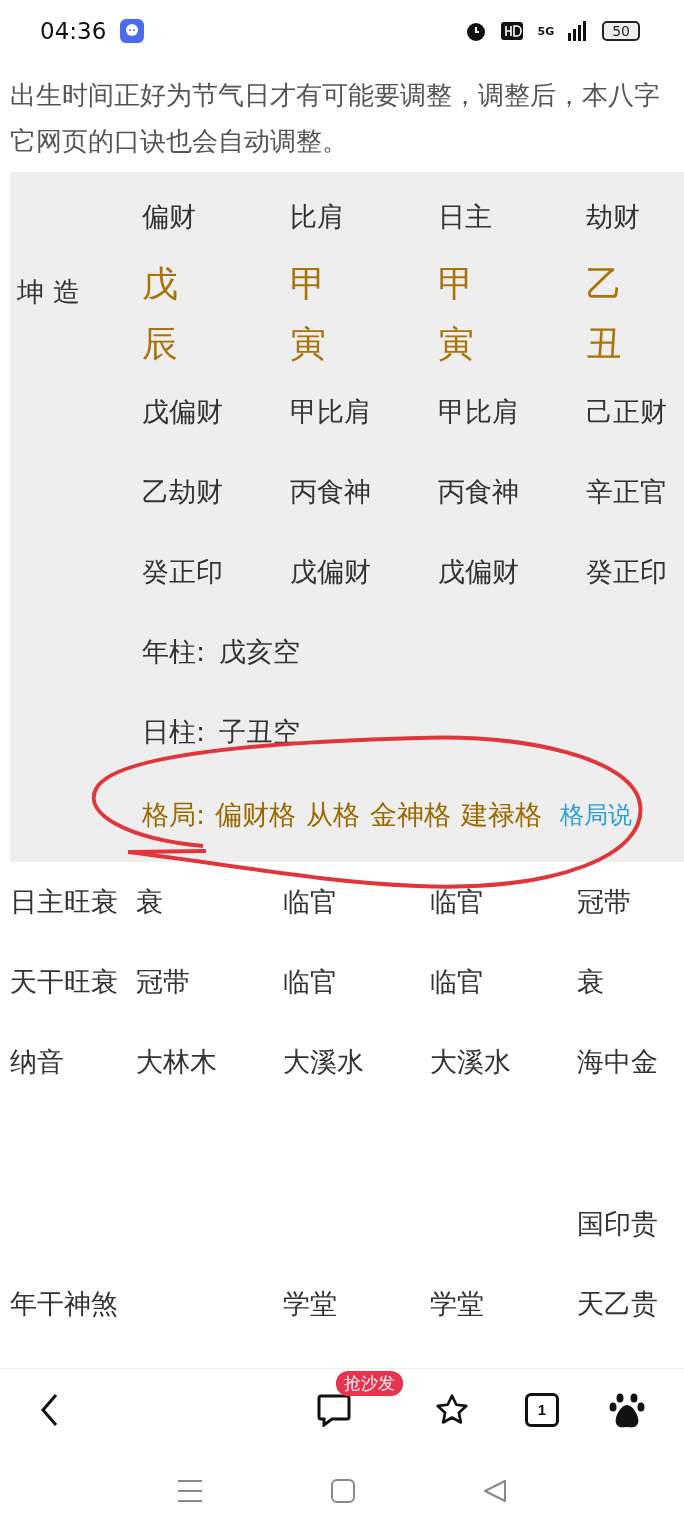 The image size is (684, 1531). I want to click on ten-god-label: 劫财, so click(613, 217).